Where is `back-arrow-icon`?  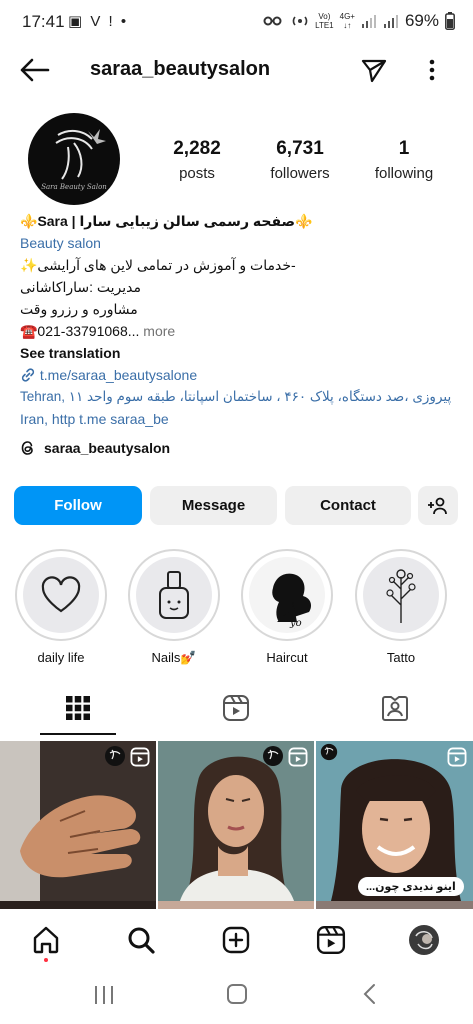
back-arrow-icon is located at coordinates (34, 70).